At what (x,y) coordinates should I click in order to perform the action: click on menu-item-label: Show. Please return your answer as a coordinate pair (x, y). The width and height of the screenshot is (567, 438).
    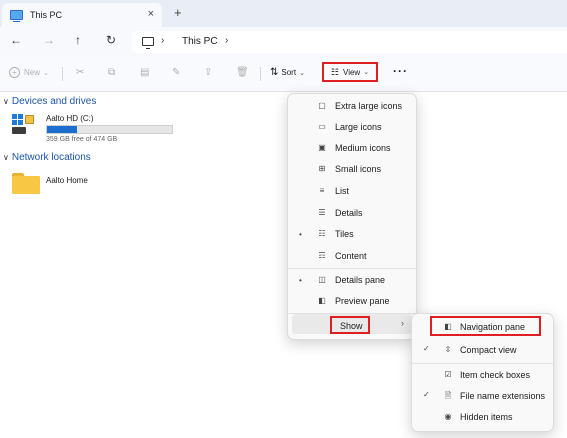
    Looking at the image, I should click on (351, 326).